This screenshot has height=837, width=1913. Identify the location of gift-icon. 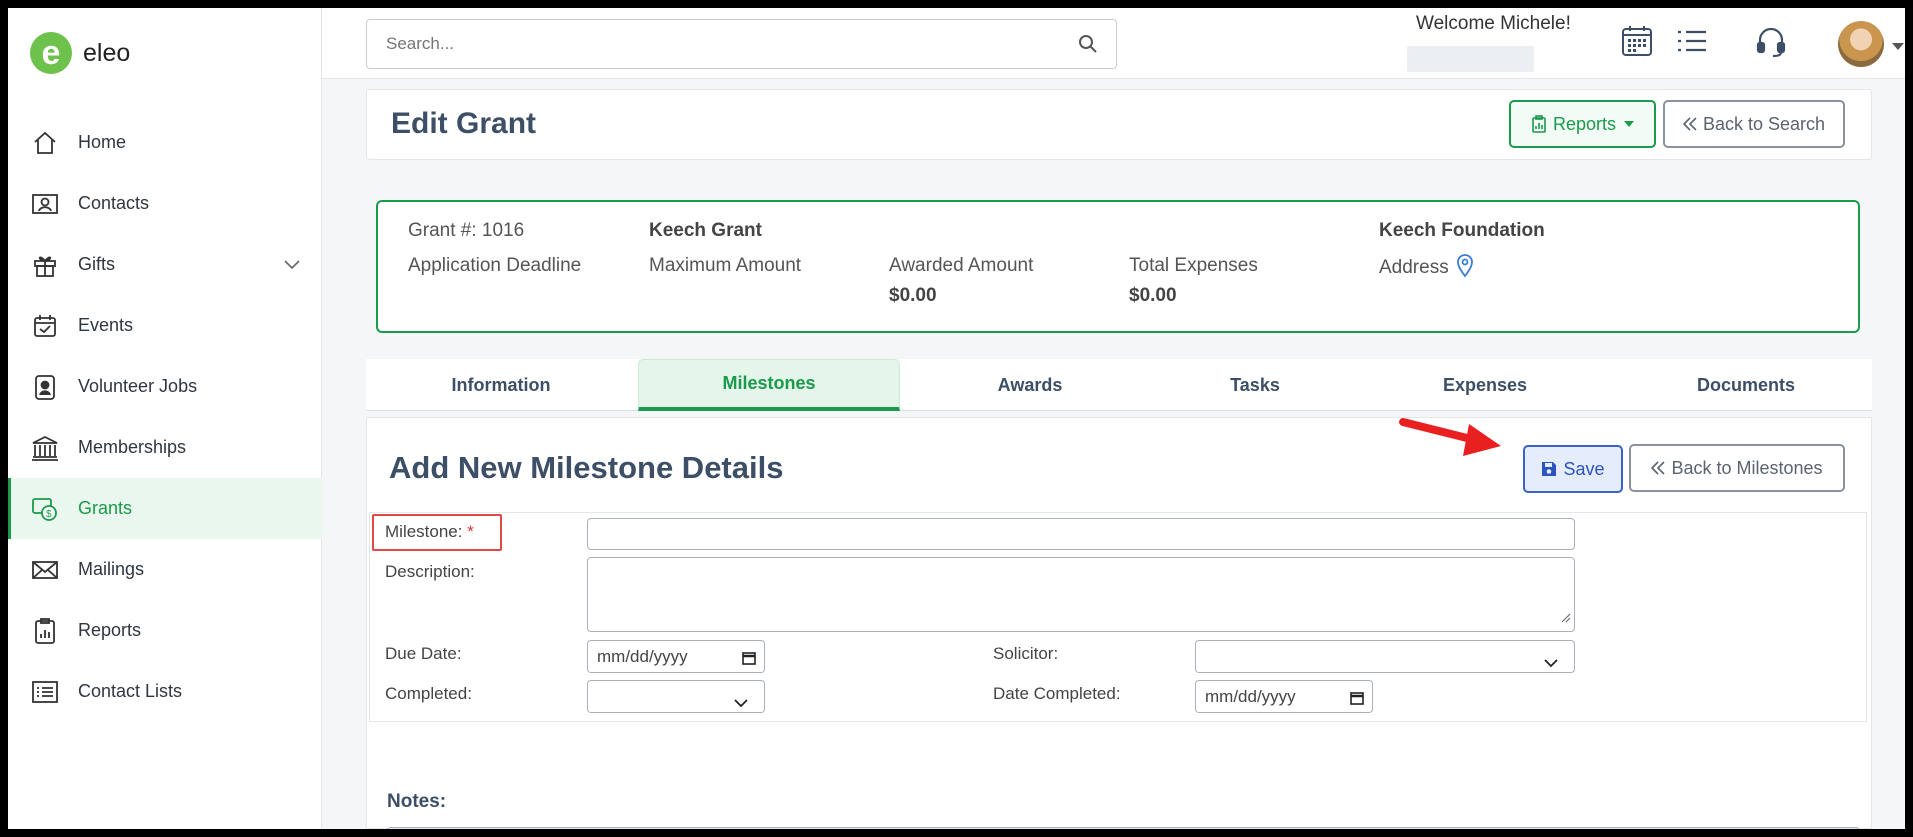
(45, 265).